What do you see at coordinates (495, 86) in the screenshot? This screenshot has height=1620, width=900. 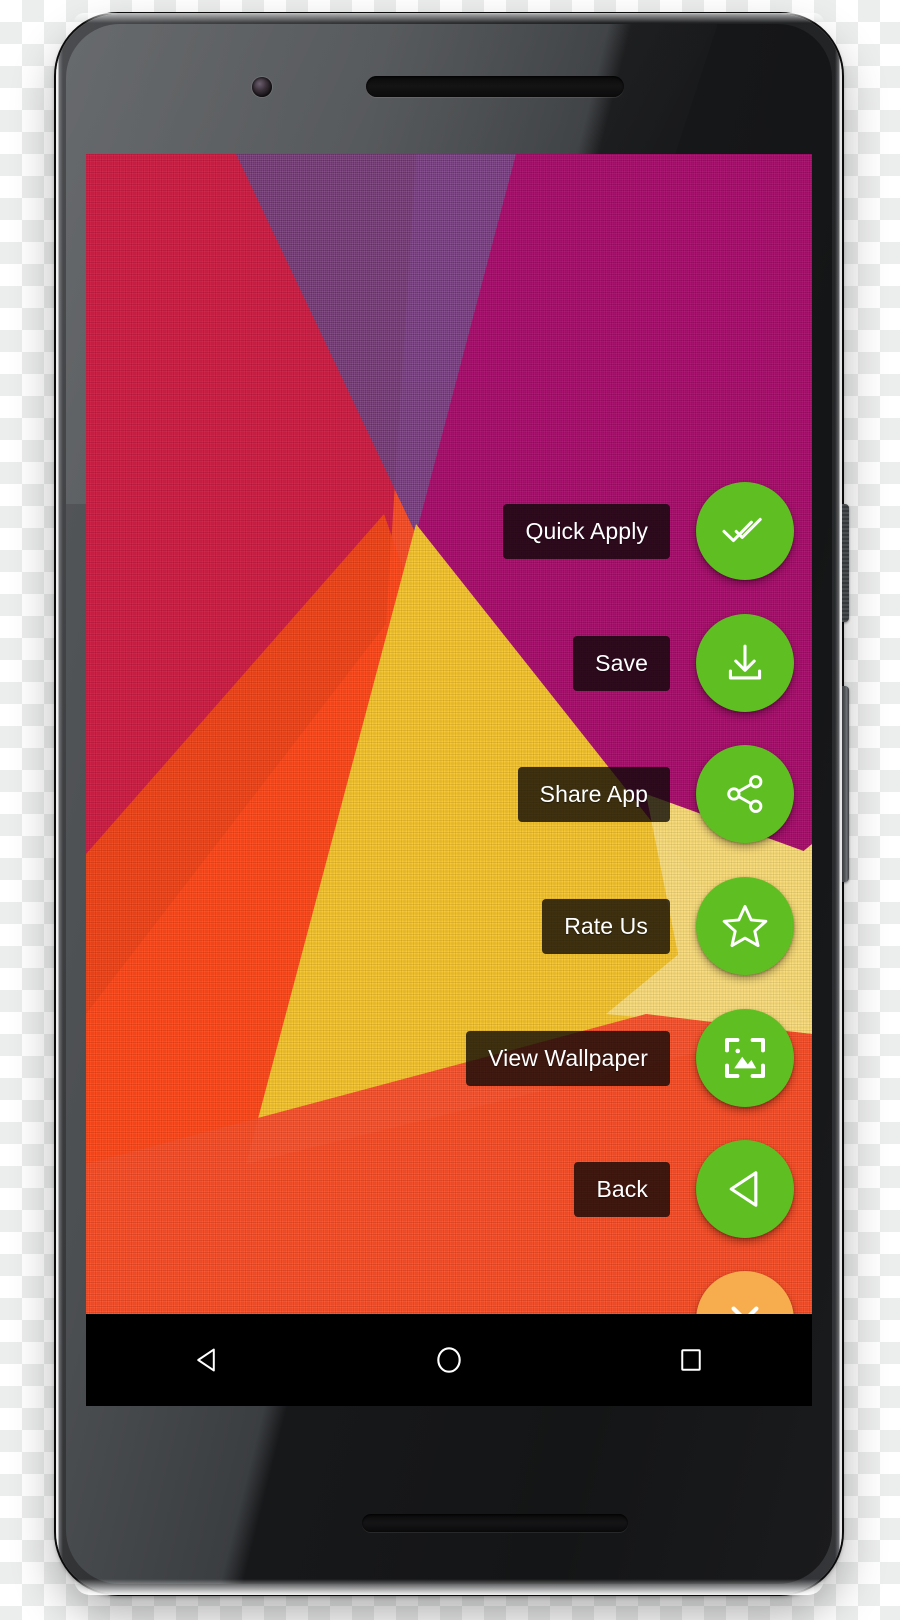 I see `earpiece-speaker-icon` at bounding box center [495, 86].